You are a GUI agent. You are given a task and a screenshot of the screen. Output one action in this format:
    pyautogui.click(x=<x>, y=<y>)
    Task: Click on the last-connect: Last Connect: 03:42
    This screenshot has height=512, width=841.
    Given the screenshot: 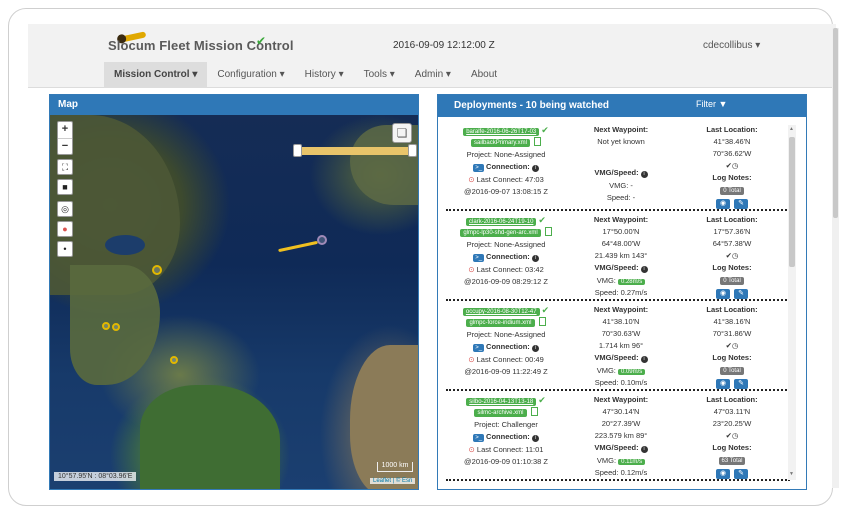 What is the action you would take?
    pyautogui.click(x=510, y=269)
    